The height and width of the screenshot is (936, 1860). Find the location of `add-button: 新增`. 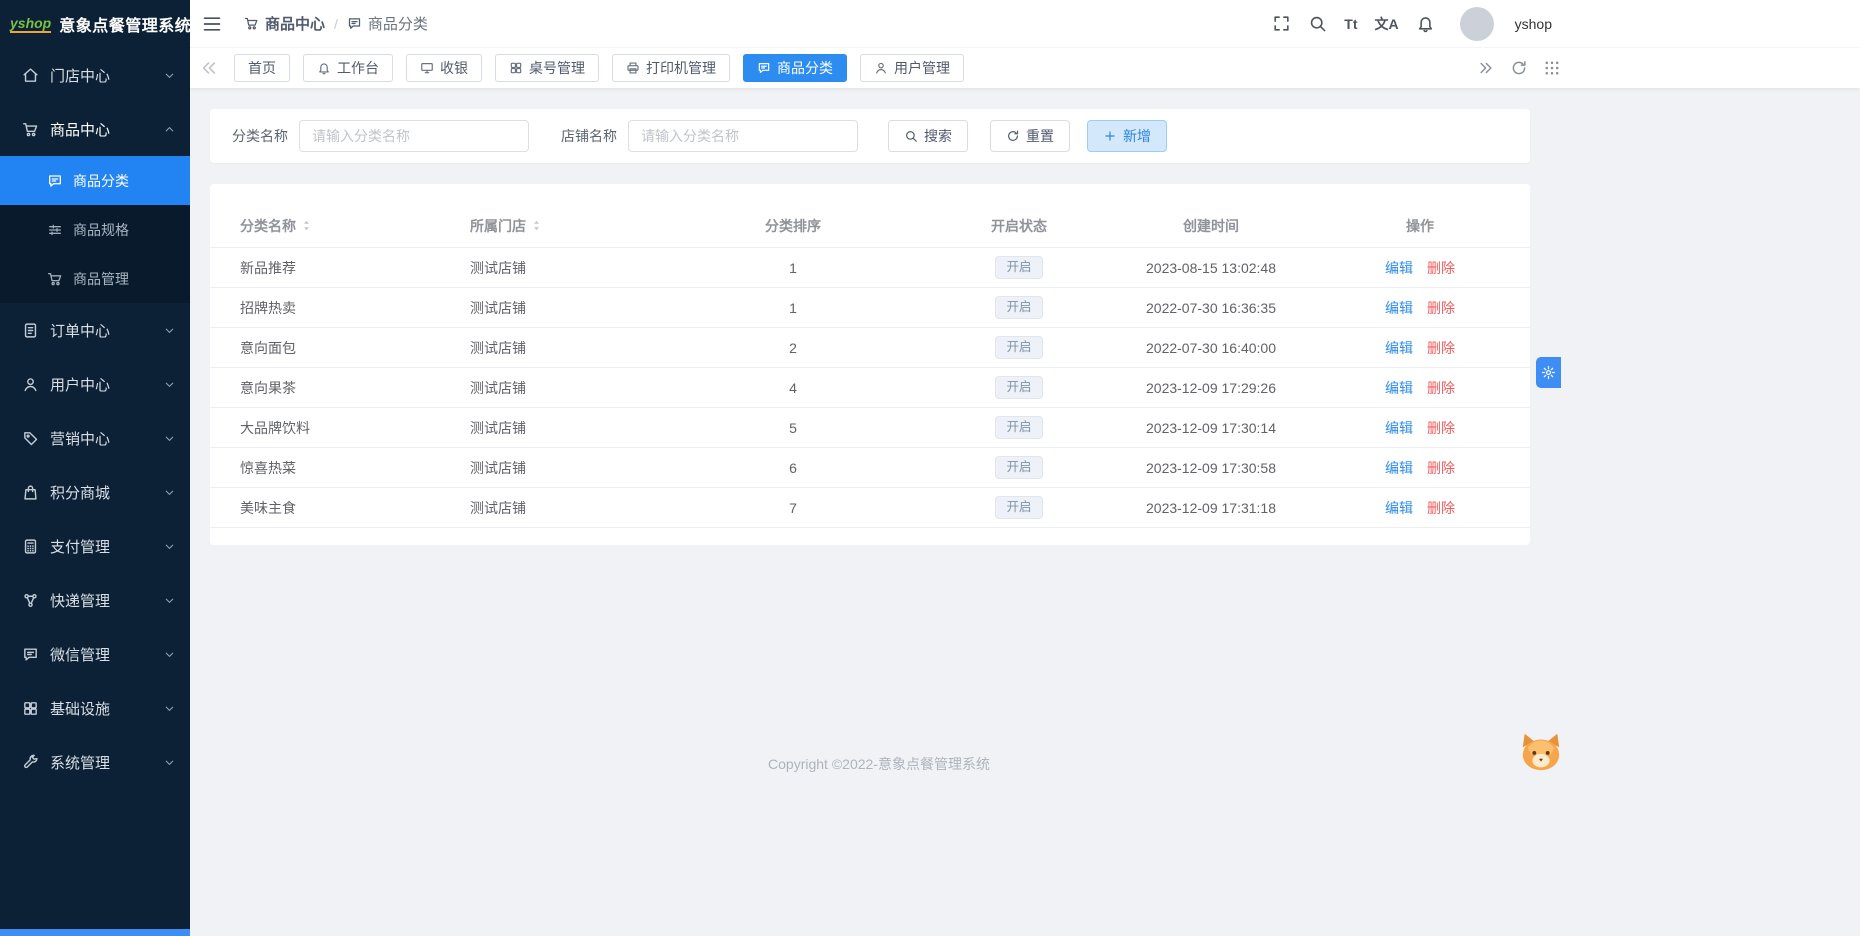

add-button: 新增 is located at coordinates (1127, 136).